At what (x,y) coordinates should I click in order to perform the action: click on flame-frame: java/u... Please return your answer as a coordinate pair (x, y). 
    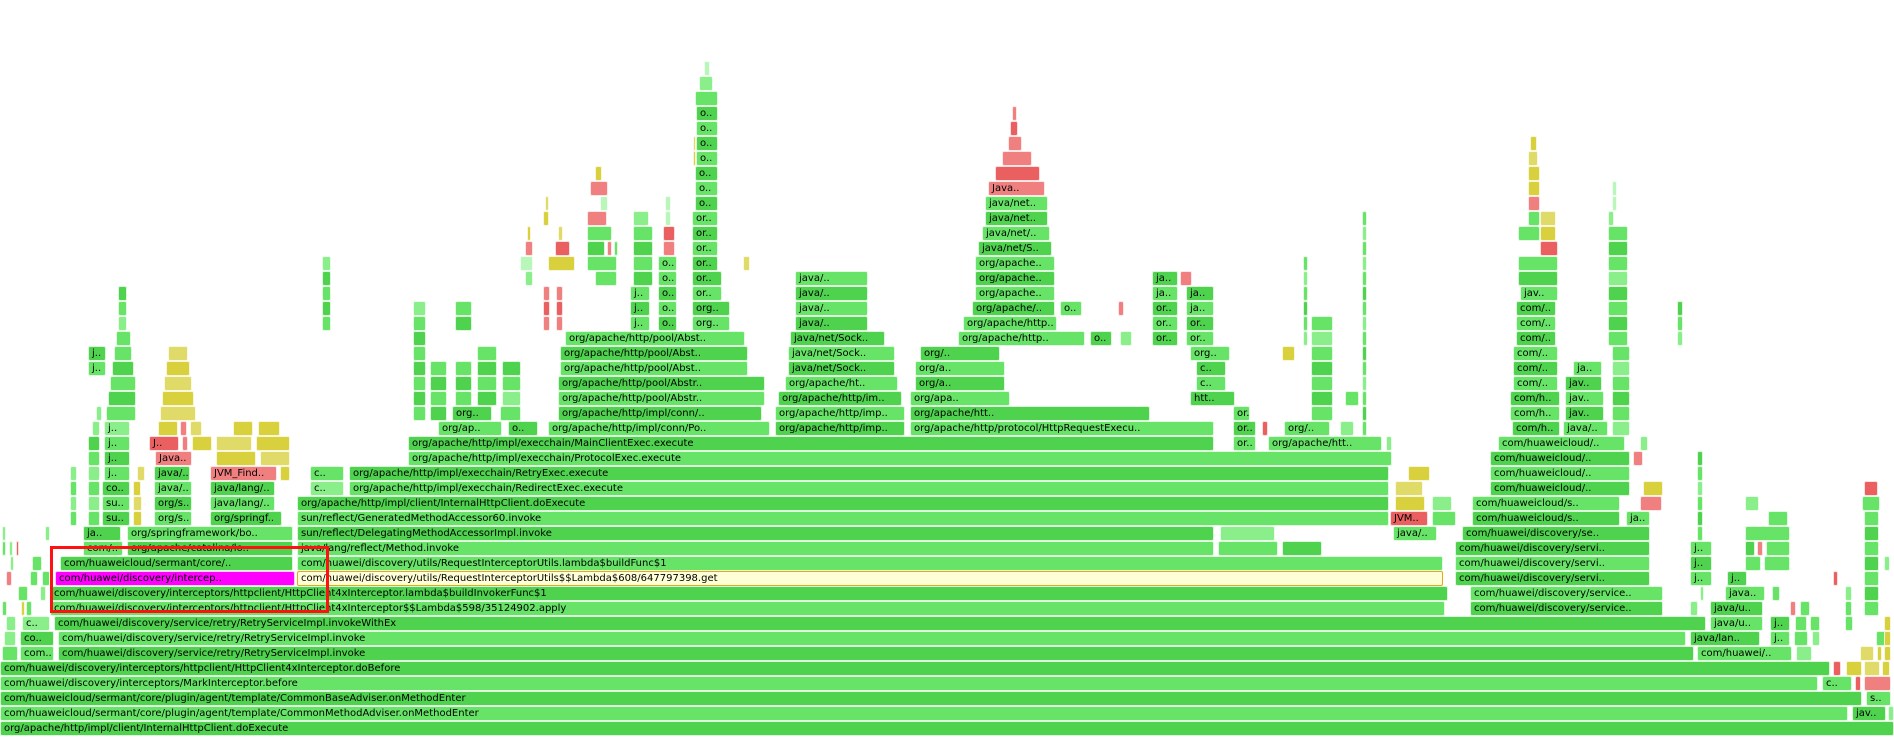
    Looking at the image, I should click on (1736, 623).